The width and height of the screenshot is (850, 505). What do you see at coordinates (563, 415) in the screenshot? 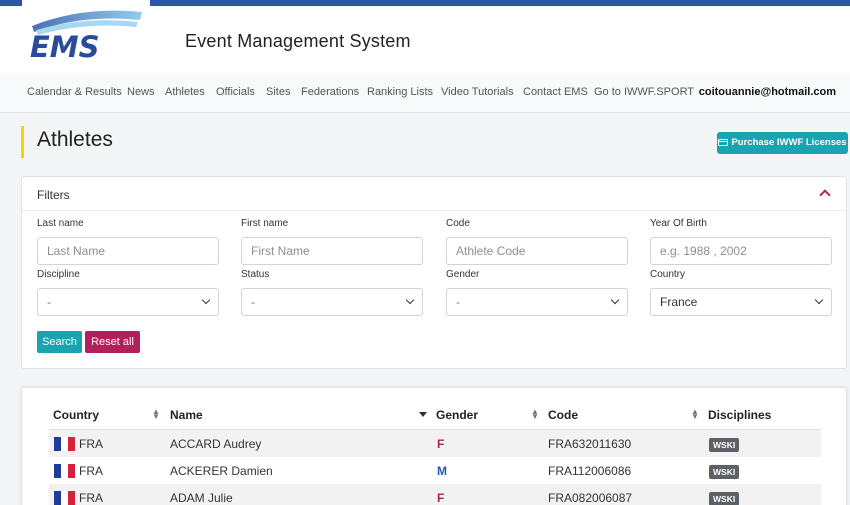
I see `column-header-code: Code` at bounding box center [563, 415].